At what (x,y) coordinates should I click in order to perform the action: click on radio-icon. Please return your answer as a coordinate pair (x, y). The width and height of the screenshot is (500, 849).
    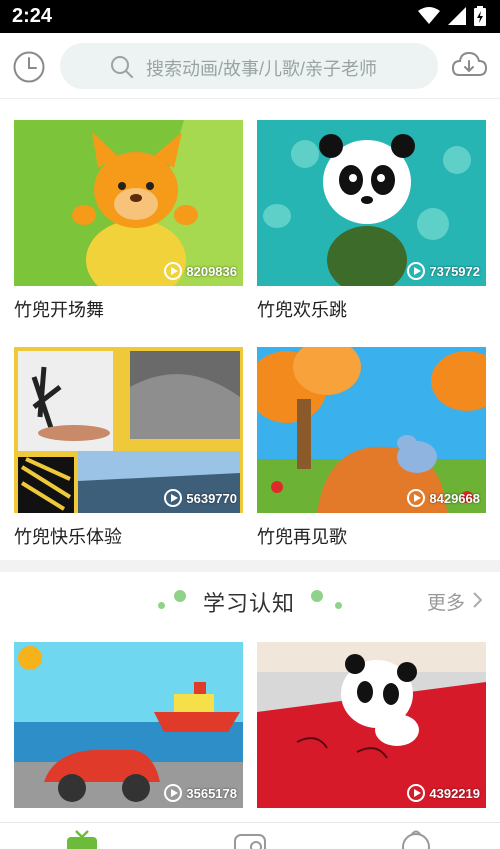
    Looking at the image, I should click on (250, 841).